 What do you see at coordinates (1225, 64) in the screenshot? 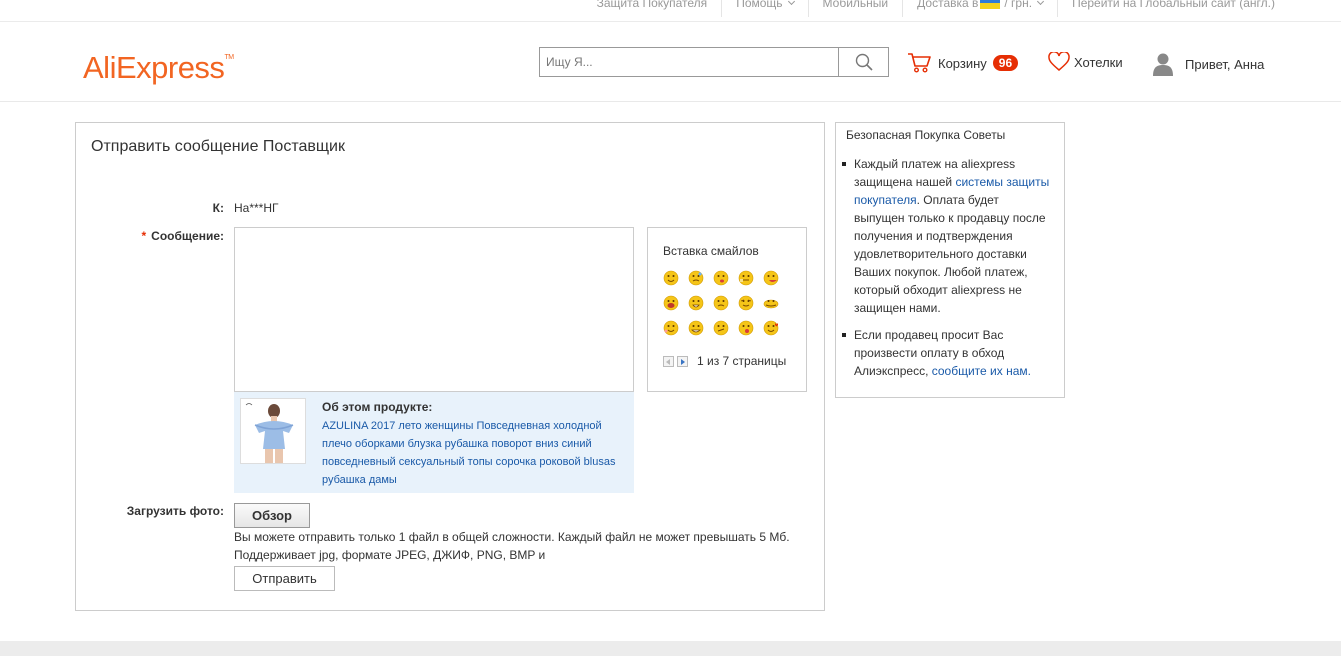
I see `greeting-text: Привет, Анна` at bounding box center [1225, 64].